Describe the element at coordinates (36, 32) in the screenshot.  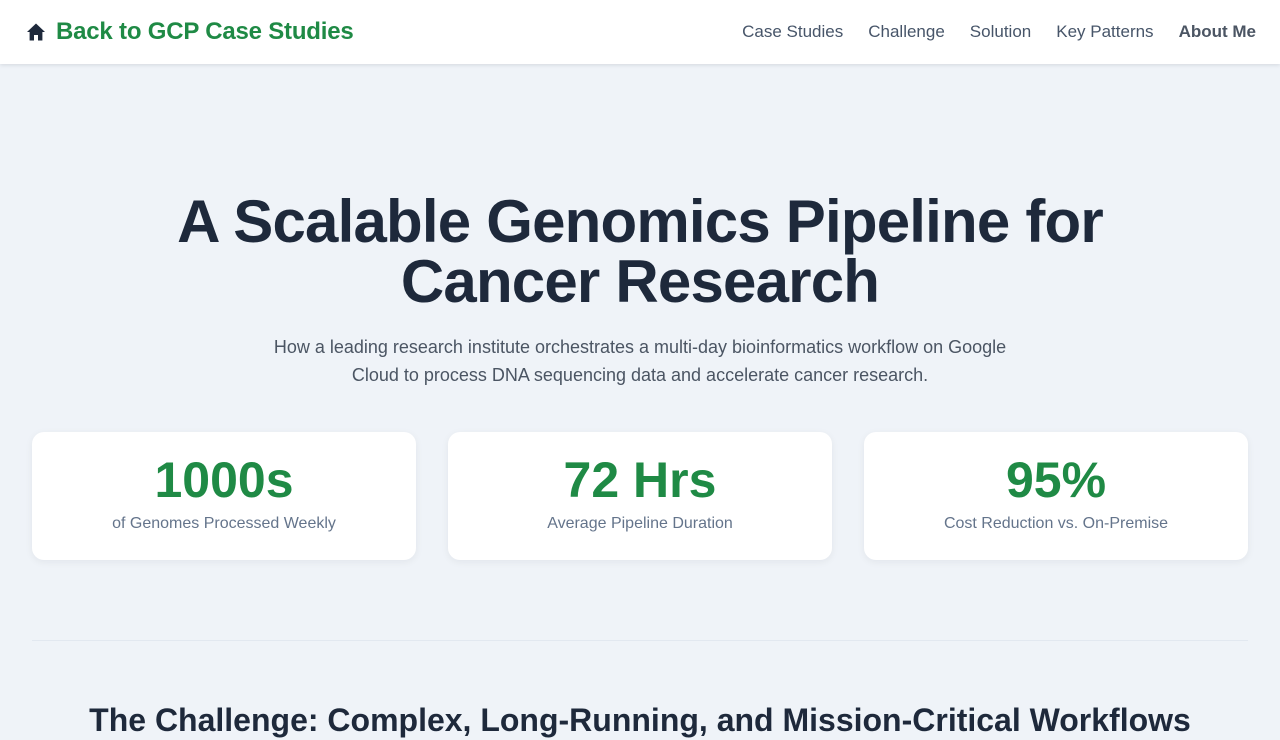
I see `home-icon` at that location.